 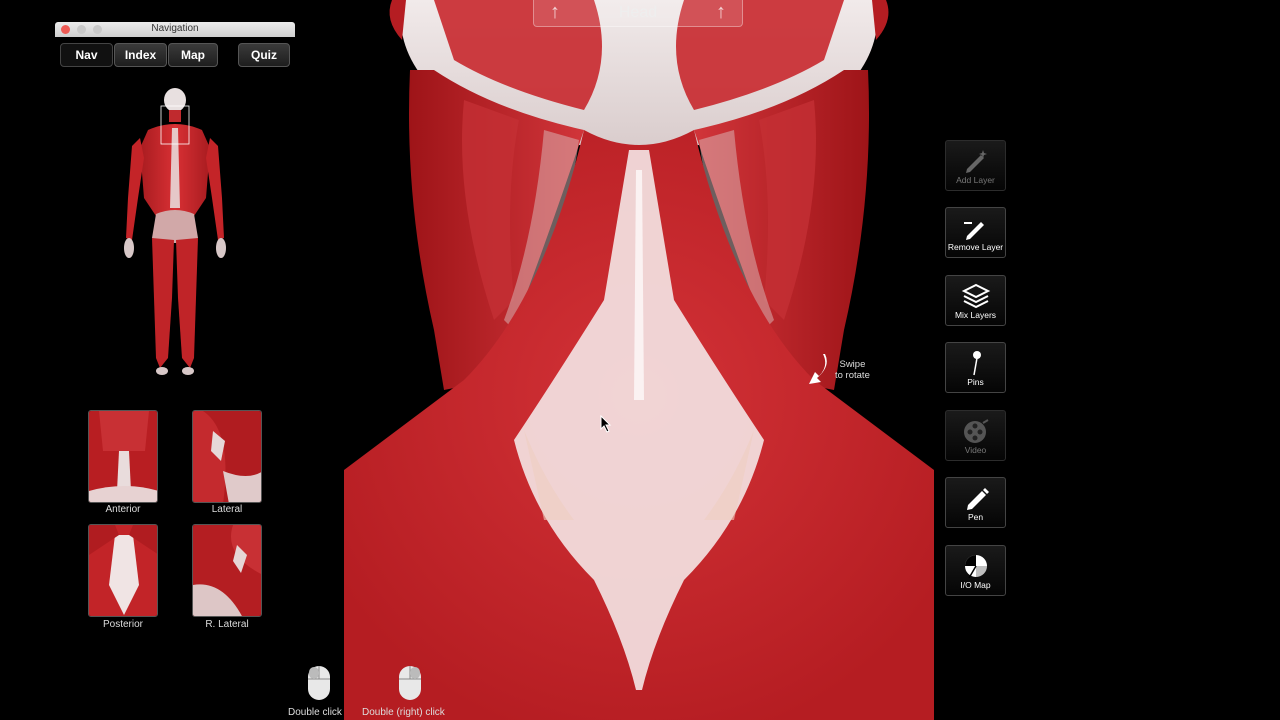 What do you see at coordinates (227, 509) in the screenshot?
I see `view-label-lateral: Lateral` at bounding box center [227, 509].